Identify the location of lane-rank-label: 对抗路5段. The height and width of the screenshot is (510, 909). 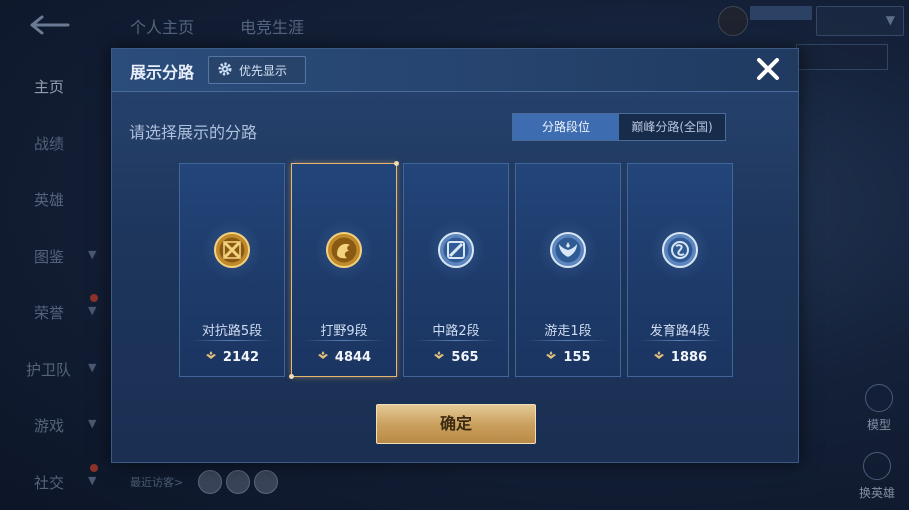
(232, 331).